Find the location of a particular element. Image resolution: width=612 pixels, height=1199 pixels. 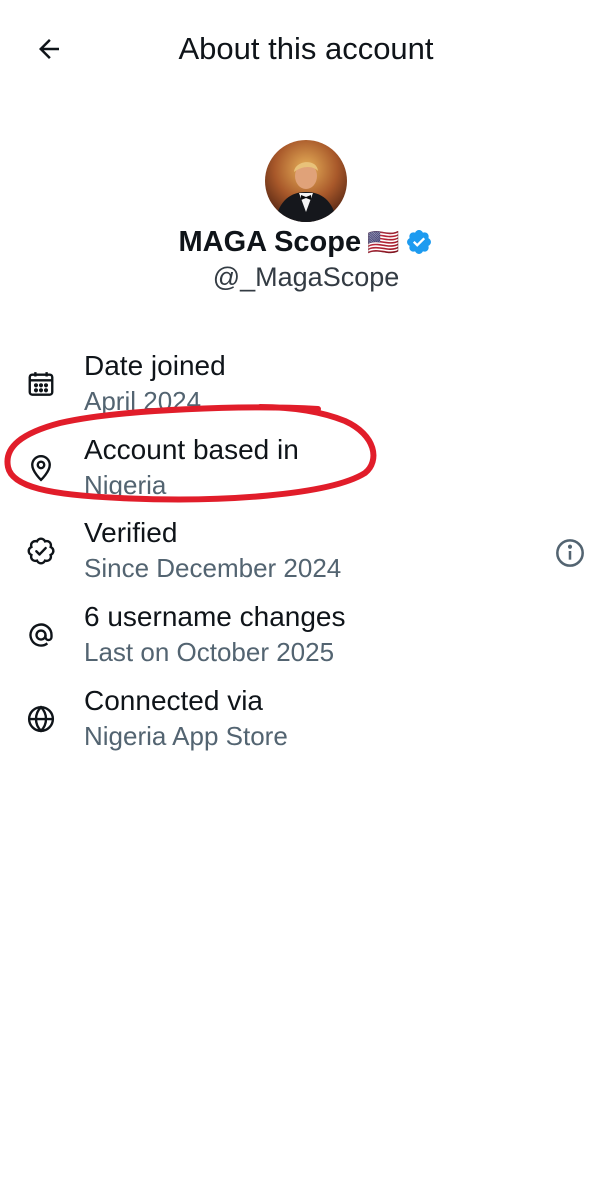

row-subtitle: Nigeria App Store is located at coordinates (186, 736).